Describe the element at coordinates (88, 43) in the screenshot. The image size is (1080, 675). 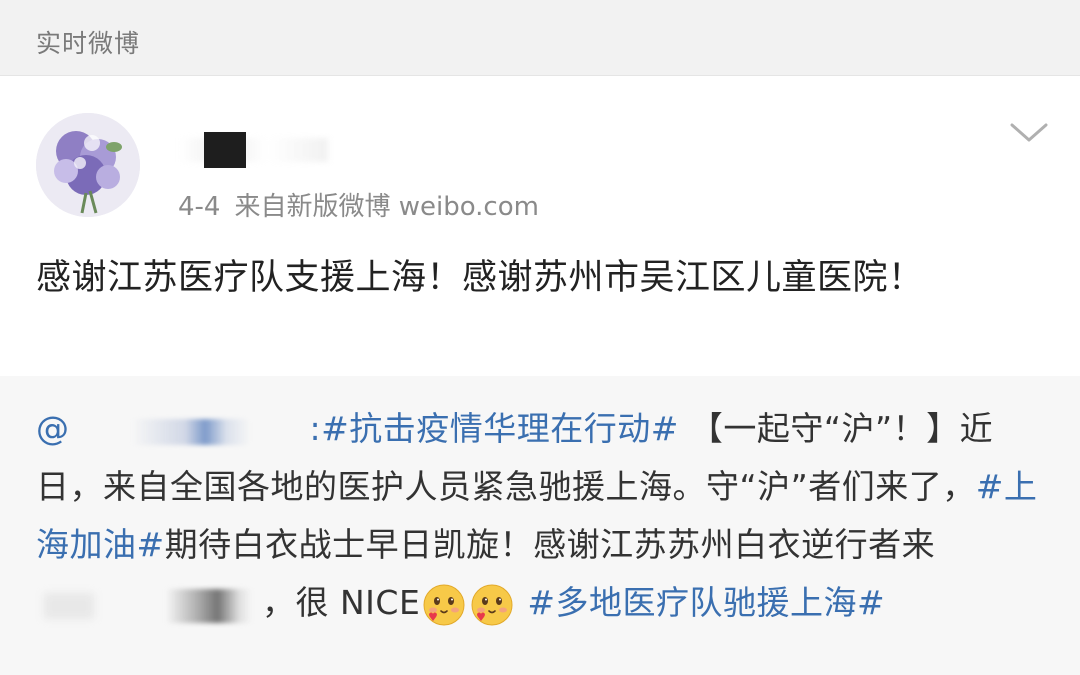
I see `section-title: 实时微博` at that location.